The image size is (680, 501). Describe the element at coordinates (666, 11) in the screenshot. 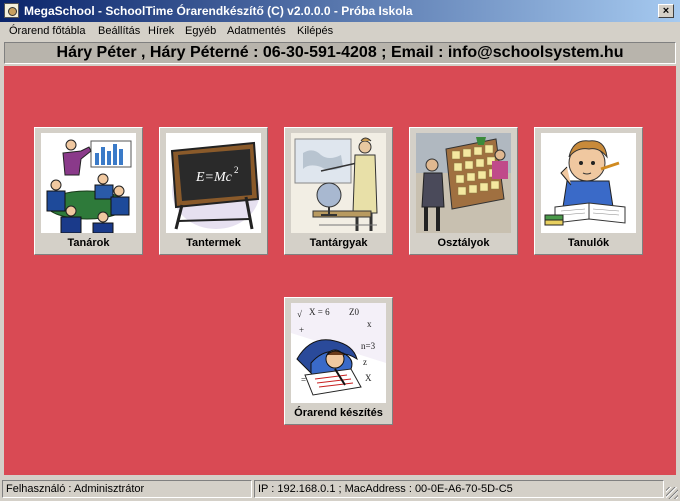

I see `close-button: ×` at that location.